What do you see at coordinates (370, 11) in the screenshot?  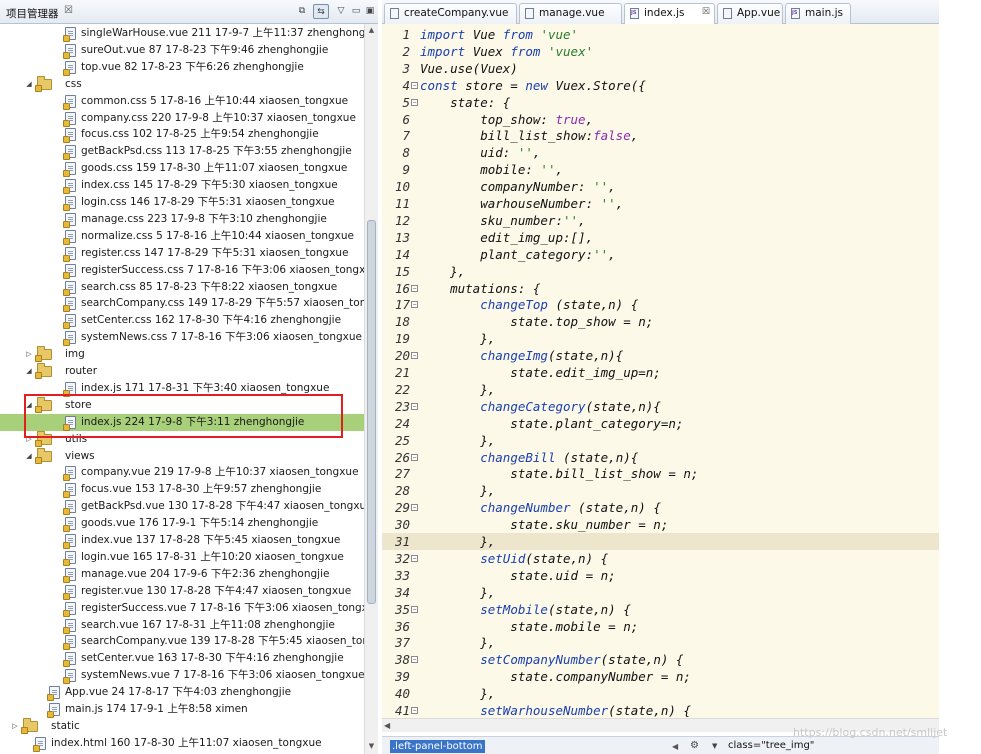 I see `maximize-icon: ▣` at bounding box center [370, 11].